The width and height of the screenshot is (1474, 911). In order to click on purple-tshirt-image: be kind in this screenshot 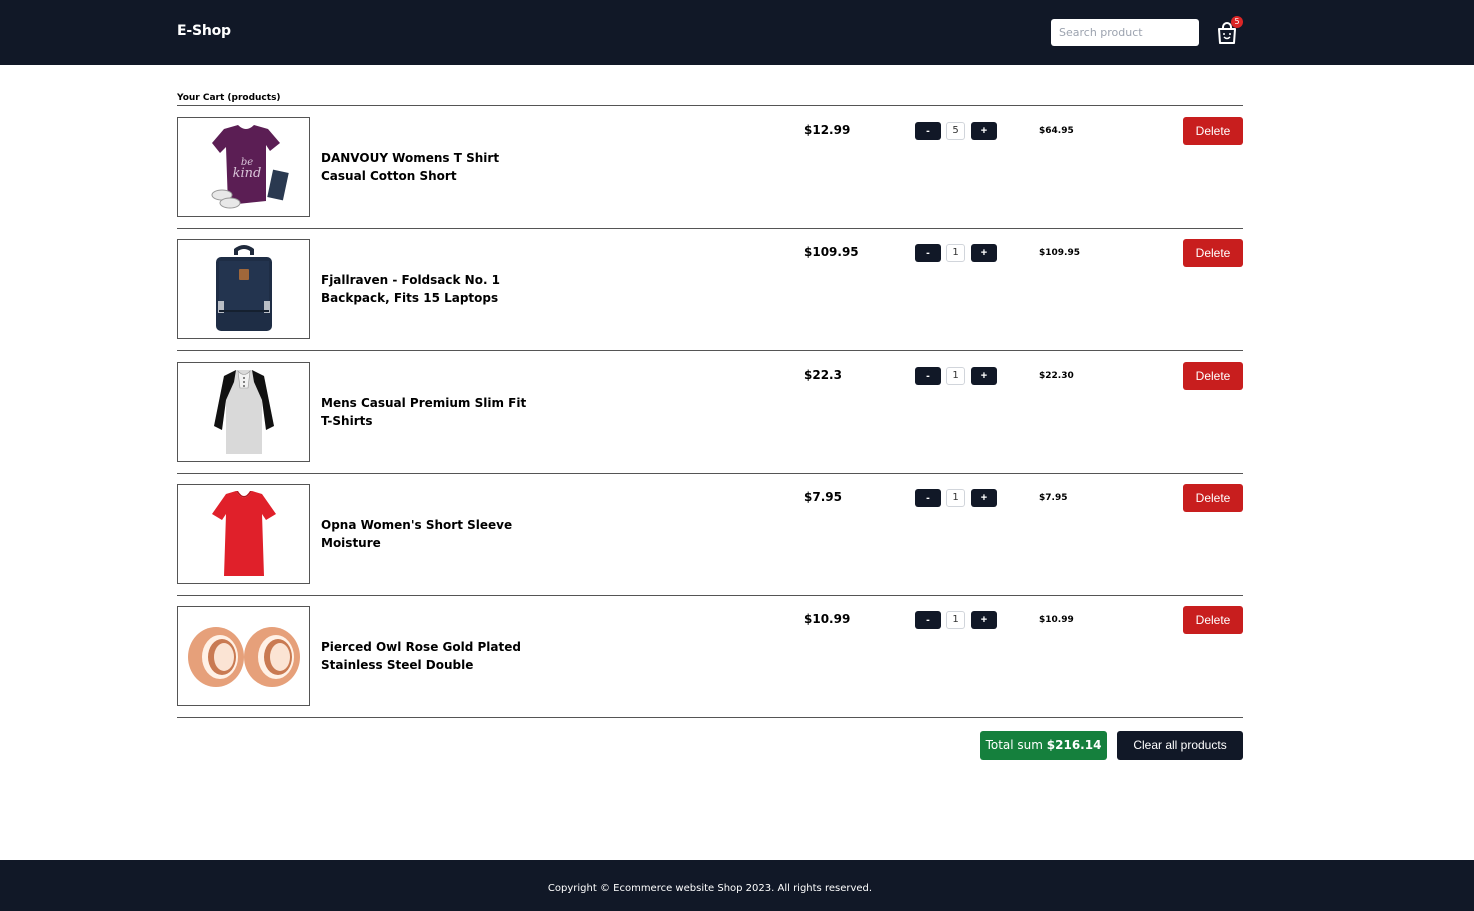, I will do `click(250, 167)`.